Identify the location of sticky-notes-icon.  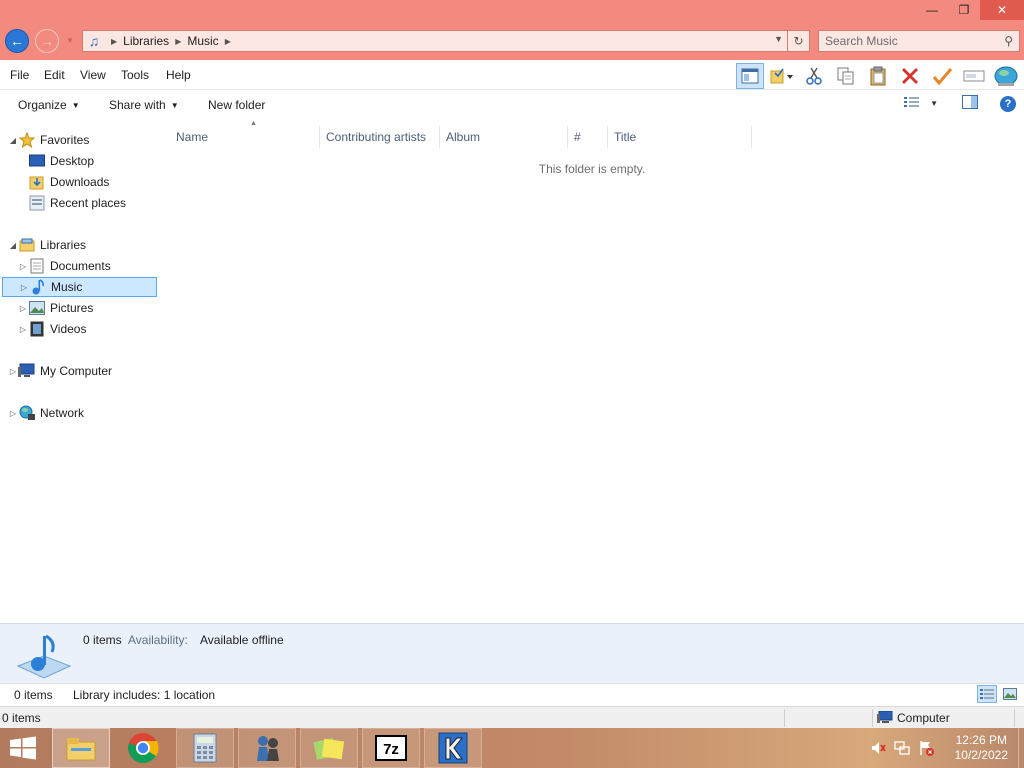
(329, 749).